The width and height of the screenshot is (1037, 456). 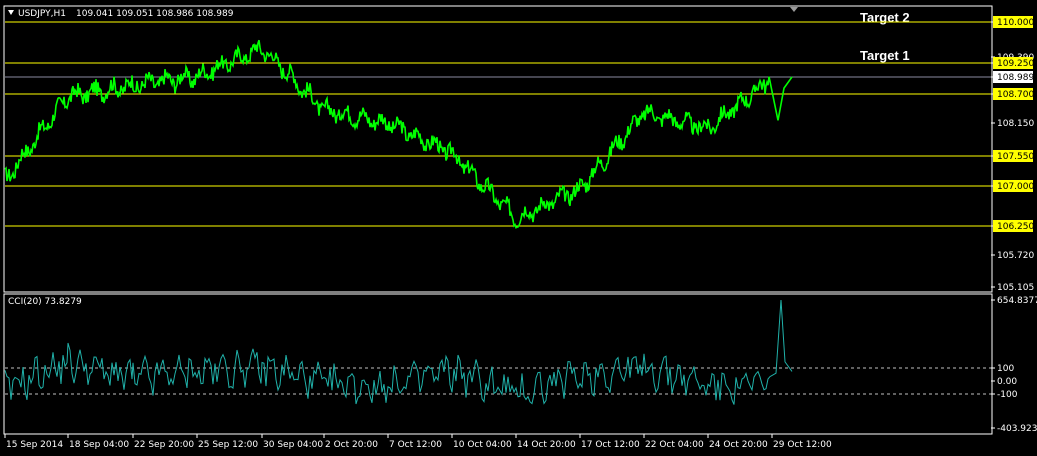 What do you see at coordinates (1015, 227) in the screenshot?
I see `price-tick-label: 106.250` at bounding box center [1015, 227].